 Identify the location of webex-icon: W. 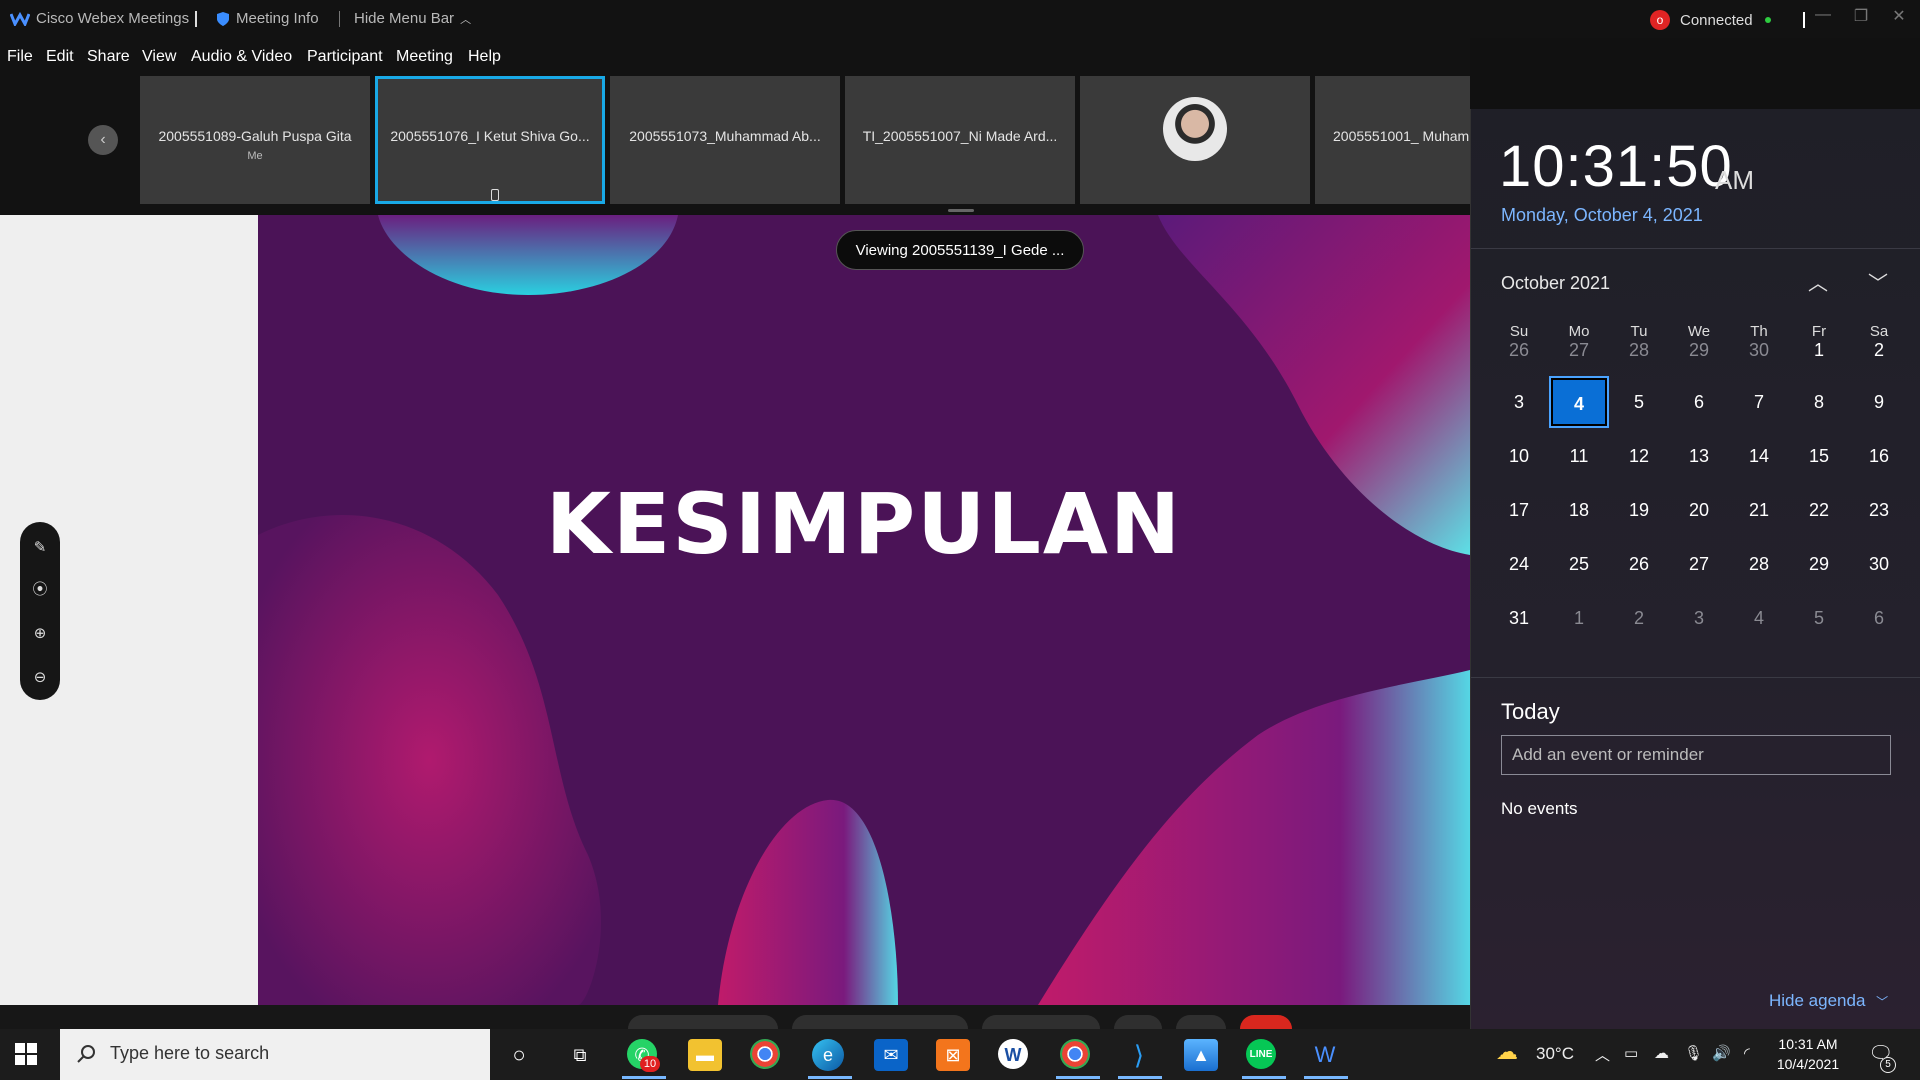
(1325, 1055).